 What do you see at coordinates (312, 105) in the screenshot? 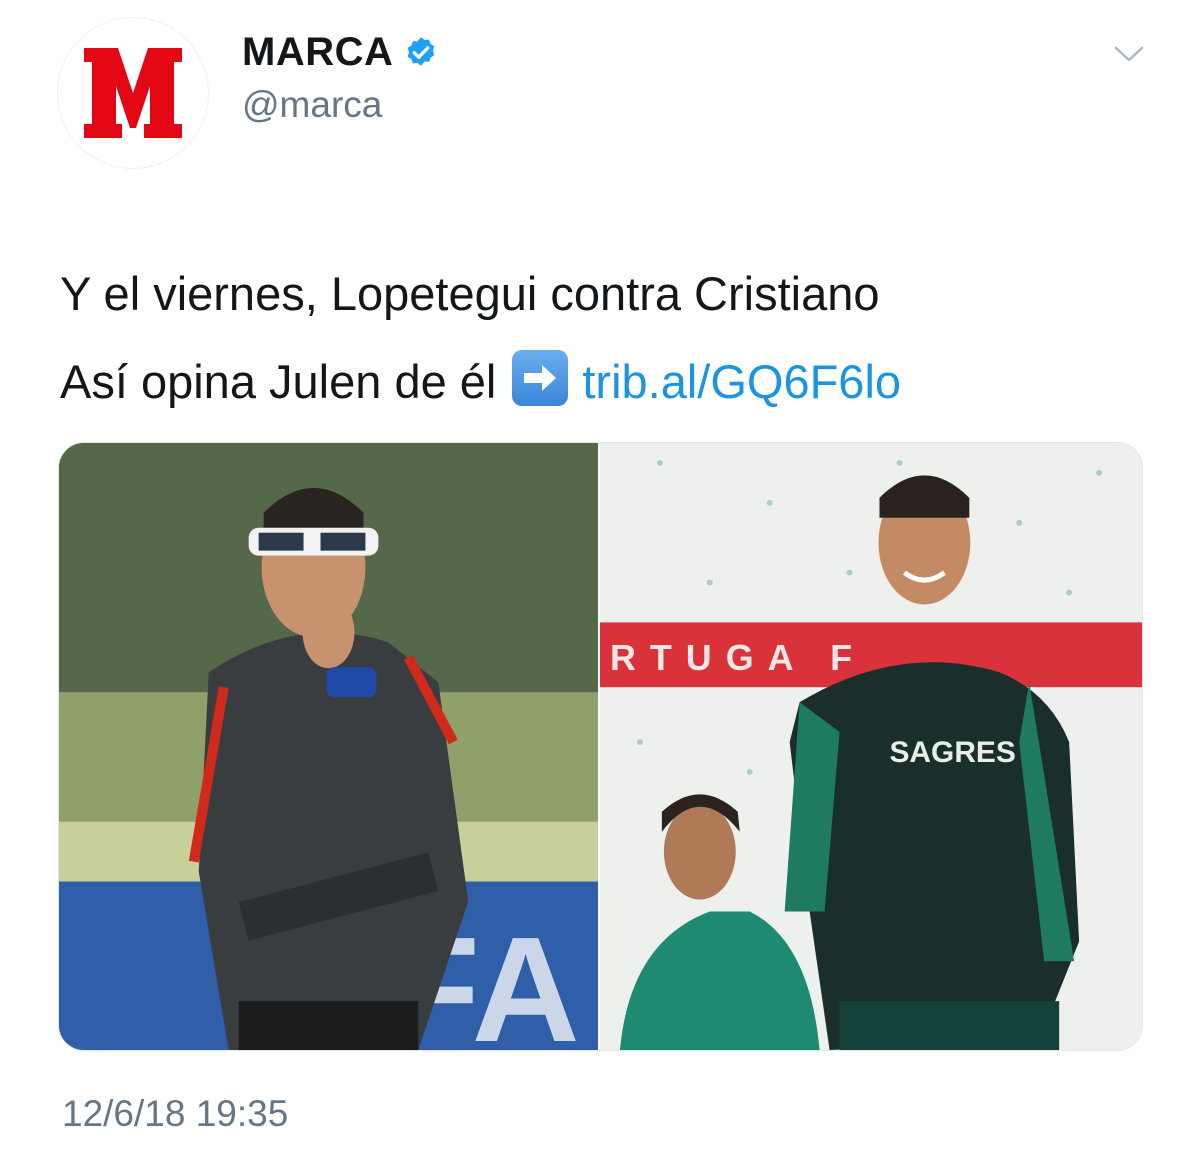
I see `author-handle: @marca` at bounding box center [312, 105].